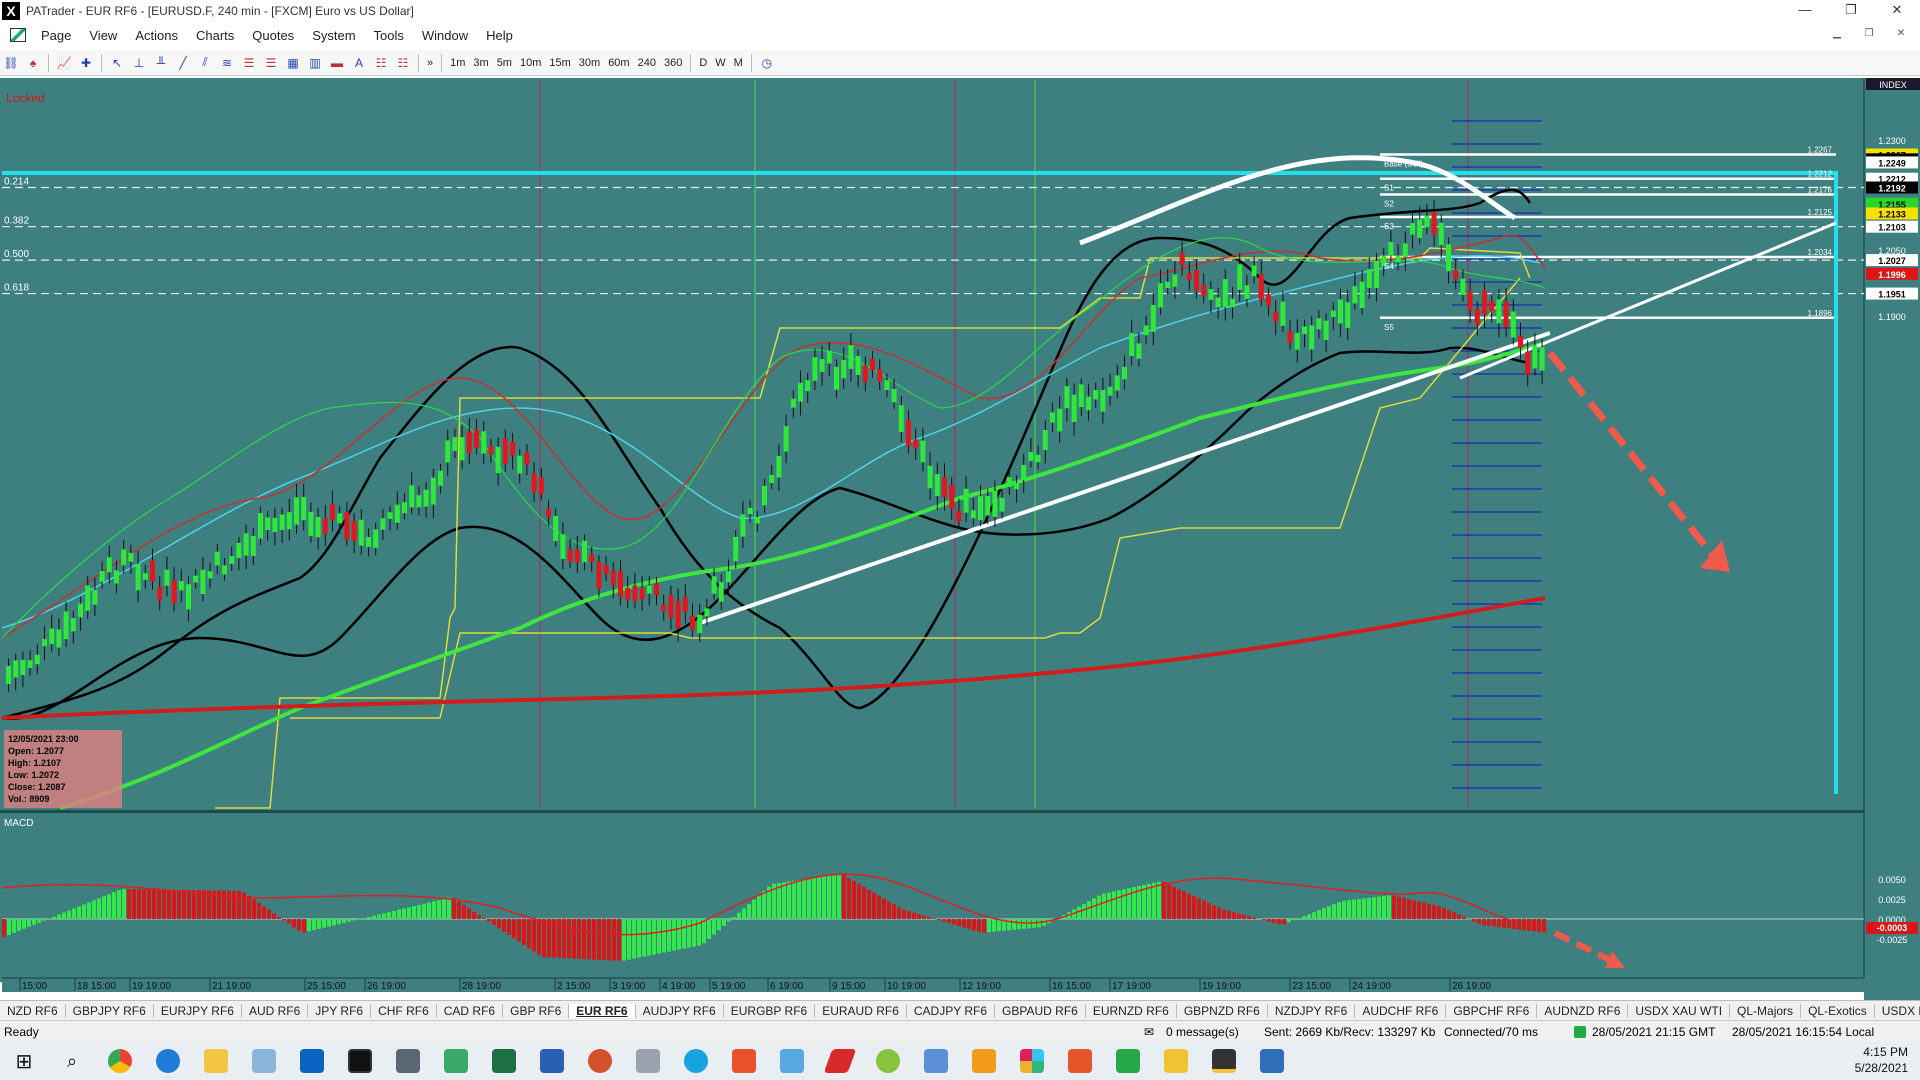 The height and width of the screenshot is (1080, 1920). I want to click on menu-help: Help, so click(499, 35).